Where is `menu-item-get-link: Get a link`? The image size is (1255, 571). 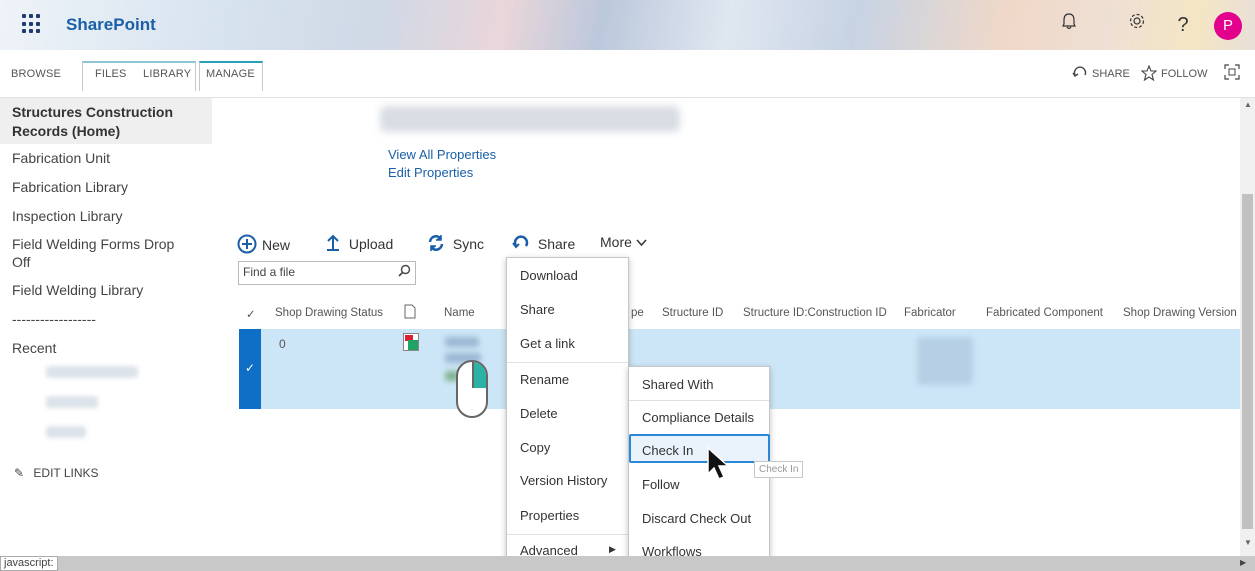 menu-item-get-link: Get a link is located at coordinates (567, 343).